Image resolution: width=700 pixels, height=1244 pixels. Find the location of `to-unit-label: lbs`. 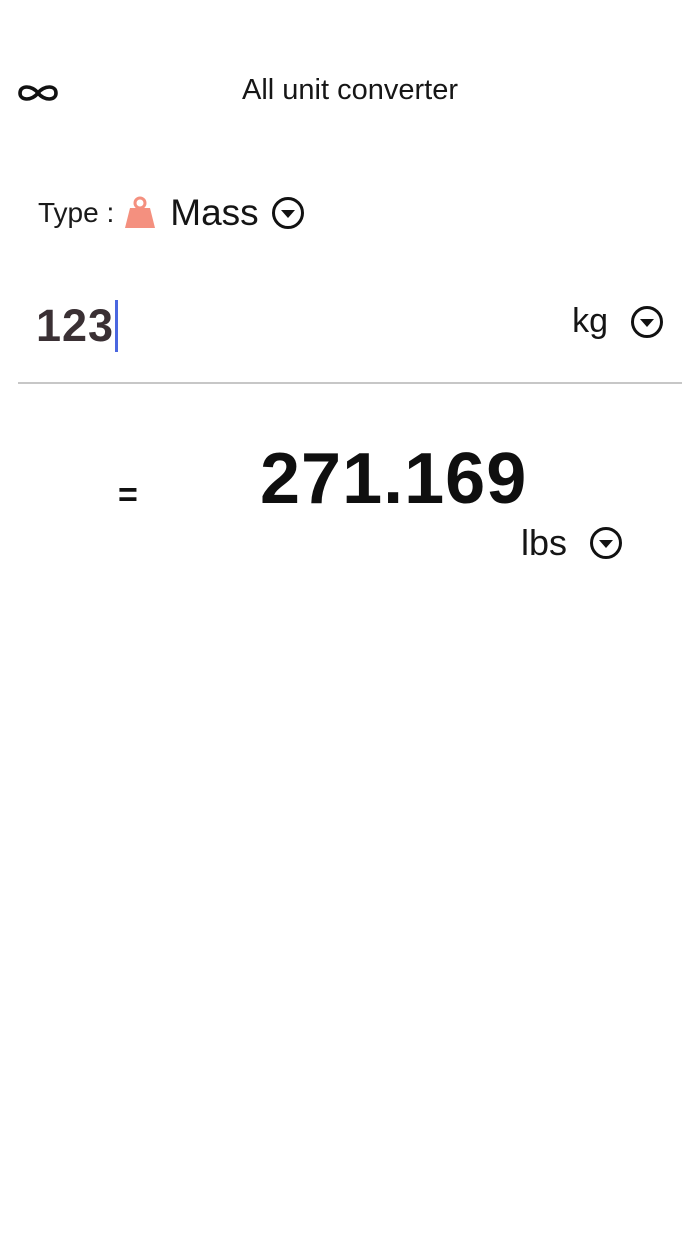

to-unit-label: lbs is located at coordinates (544, 542).